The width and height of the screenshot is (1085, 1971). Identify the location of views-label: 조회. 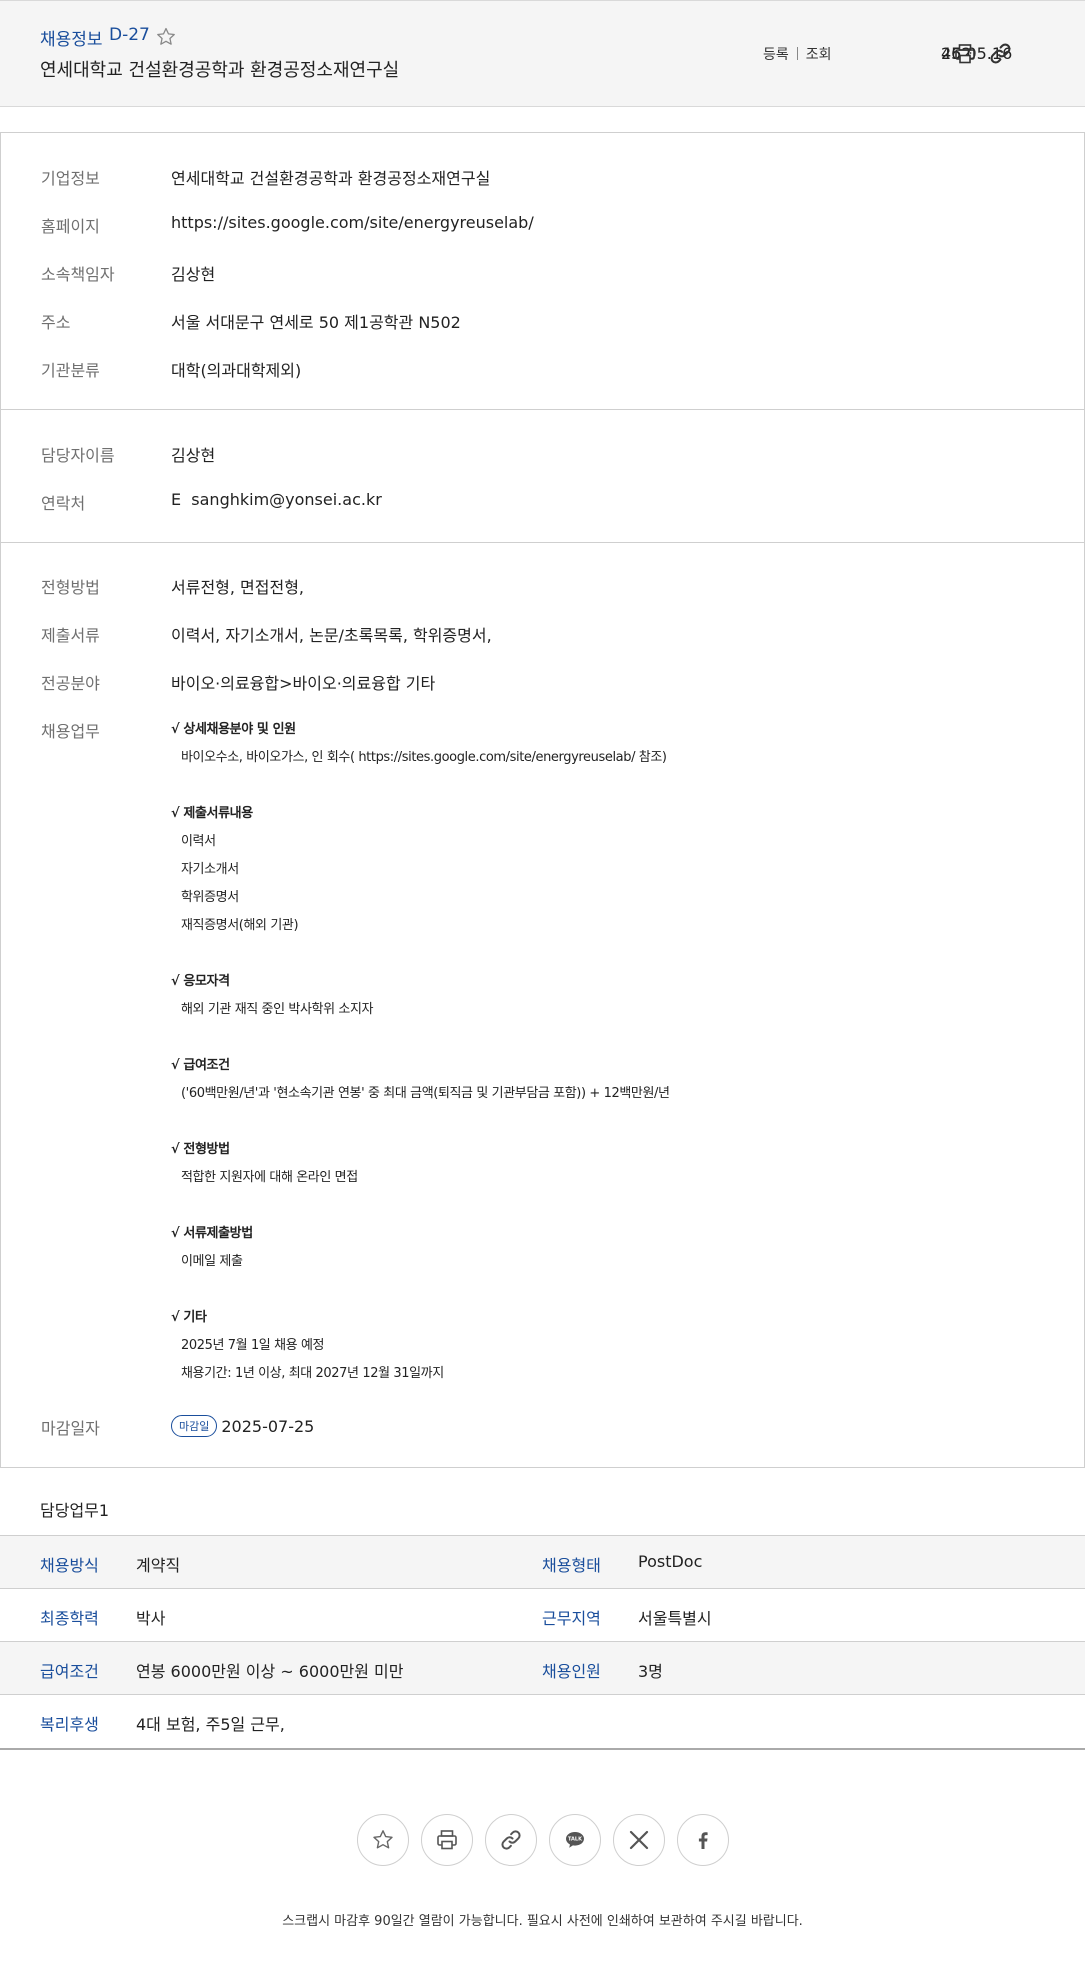
(818, 55).